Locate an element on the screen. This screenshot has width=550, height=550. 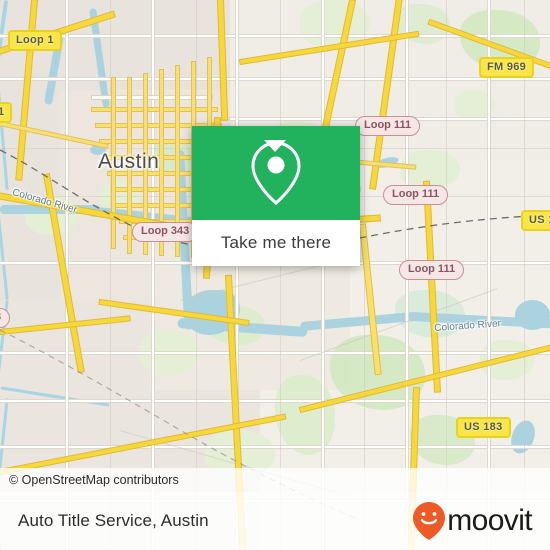
loop-badge-111-a: Loop 111 is located at coordinates (388, 126).